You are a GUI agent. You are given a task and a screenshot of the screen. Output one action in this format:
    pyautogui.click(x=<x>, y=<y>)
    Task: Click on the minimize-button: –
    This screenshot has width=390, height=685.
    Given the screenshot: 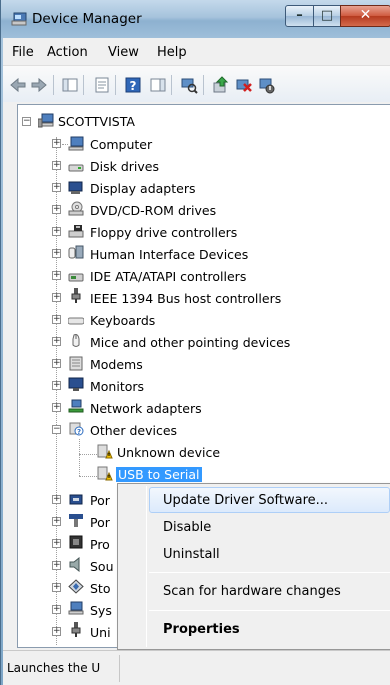 What is the action you would take?
    pyautogui.click(x=299, y=16)
    